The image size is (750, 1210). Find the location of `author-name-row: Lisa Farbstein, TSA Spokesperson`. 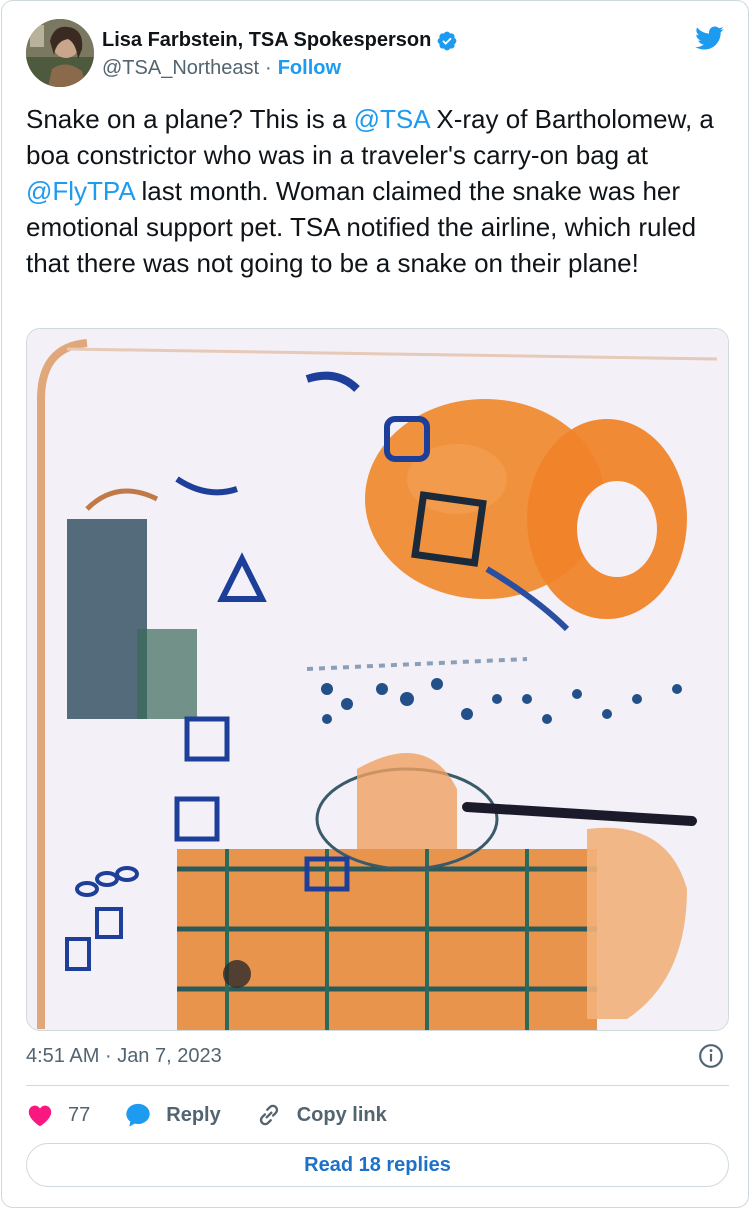

author-name-row: Lisa Farbstein, TSA Spokesperson is located at coordinates (280, 40).